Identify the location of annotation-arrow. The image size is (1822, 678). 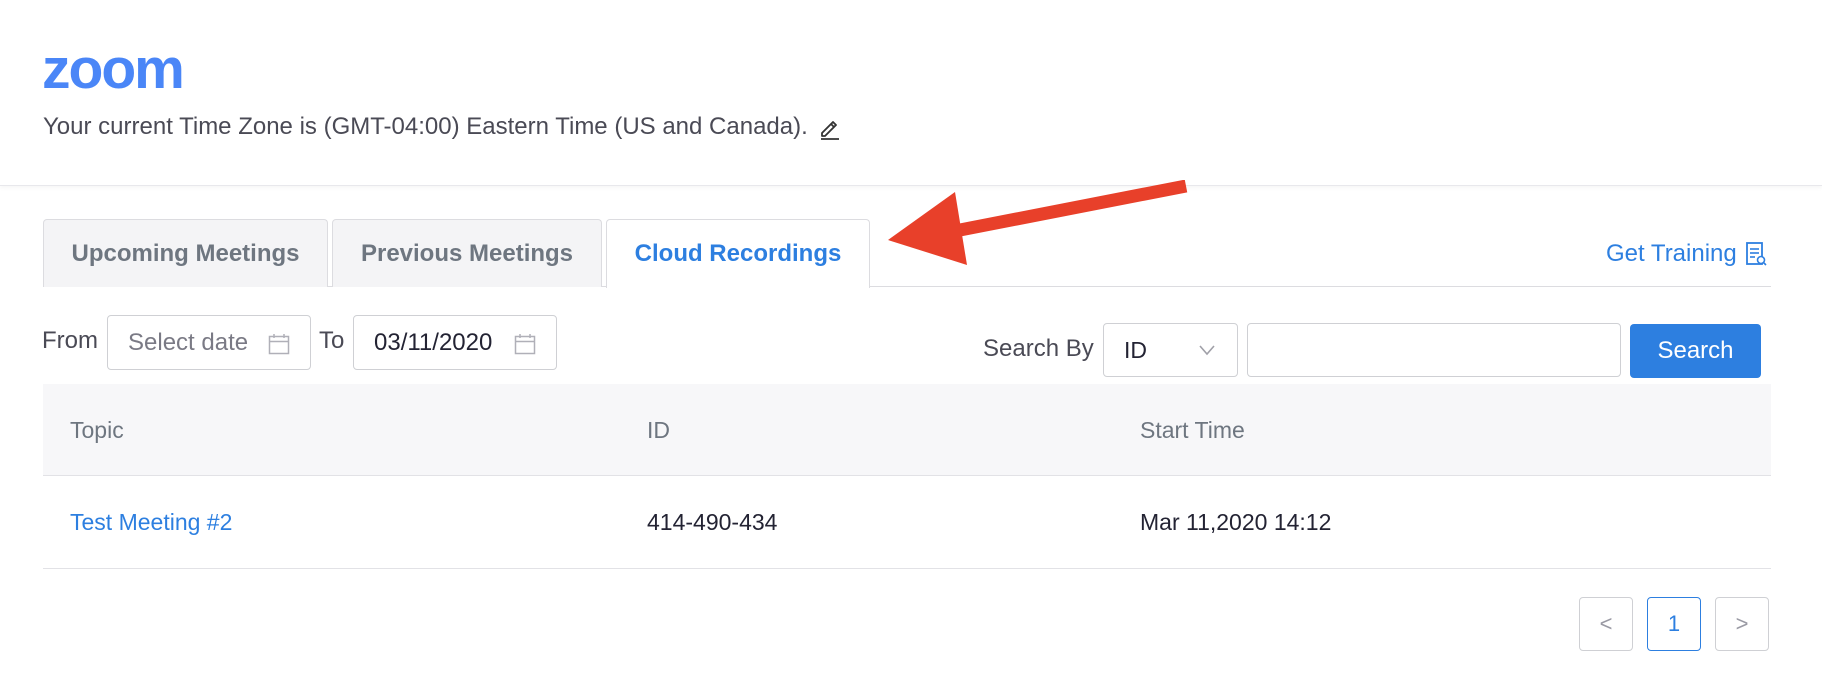
(1038, 222).